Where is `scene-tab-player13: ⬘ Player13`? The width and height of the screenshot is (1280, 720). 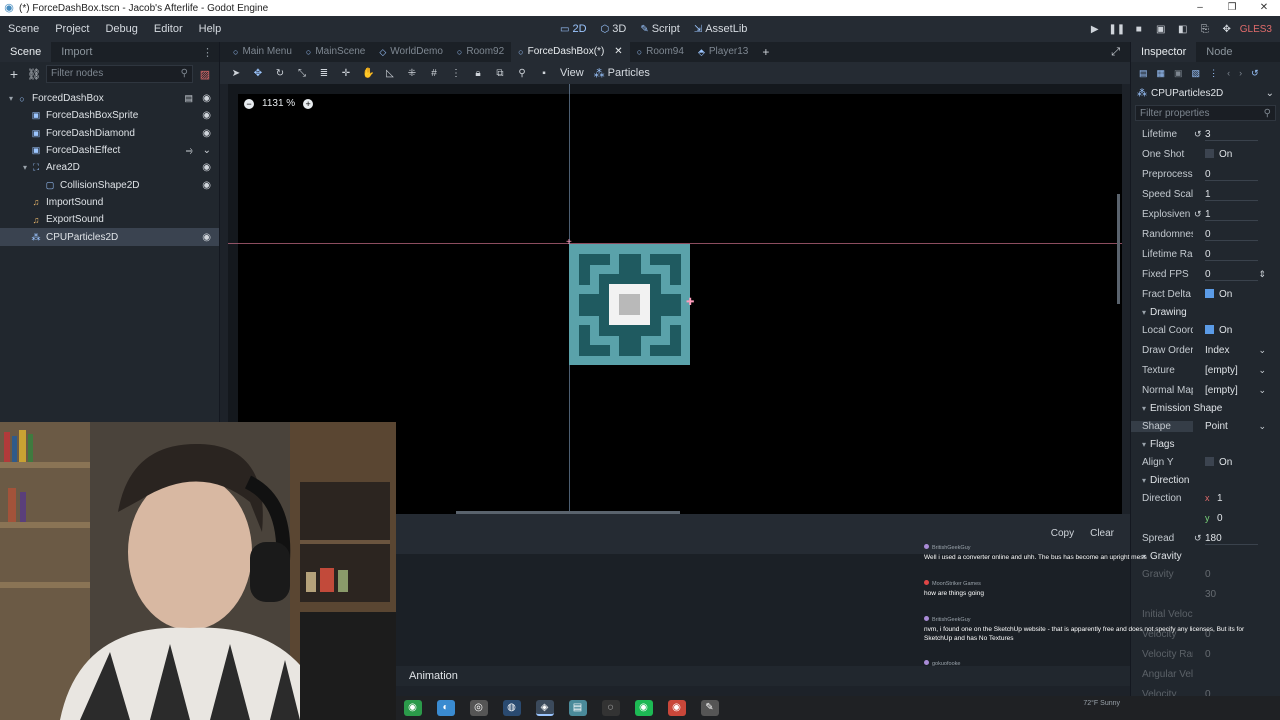
scene-tab-player13: ⬘ Player13 is located at coordinates (723, 52).